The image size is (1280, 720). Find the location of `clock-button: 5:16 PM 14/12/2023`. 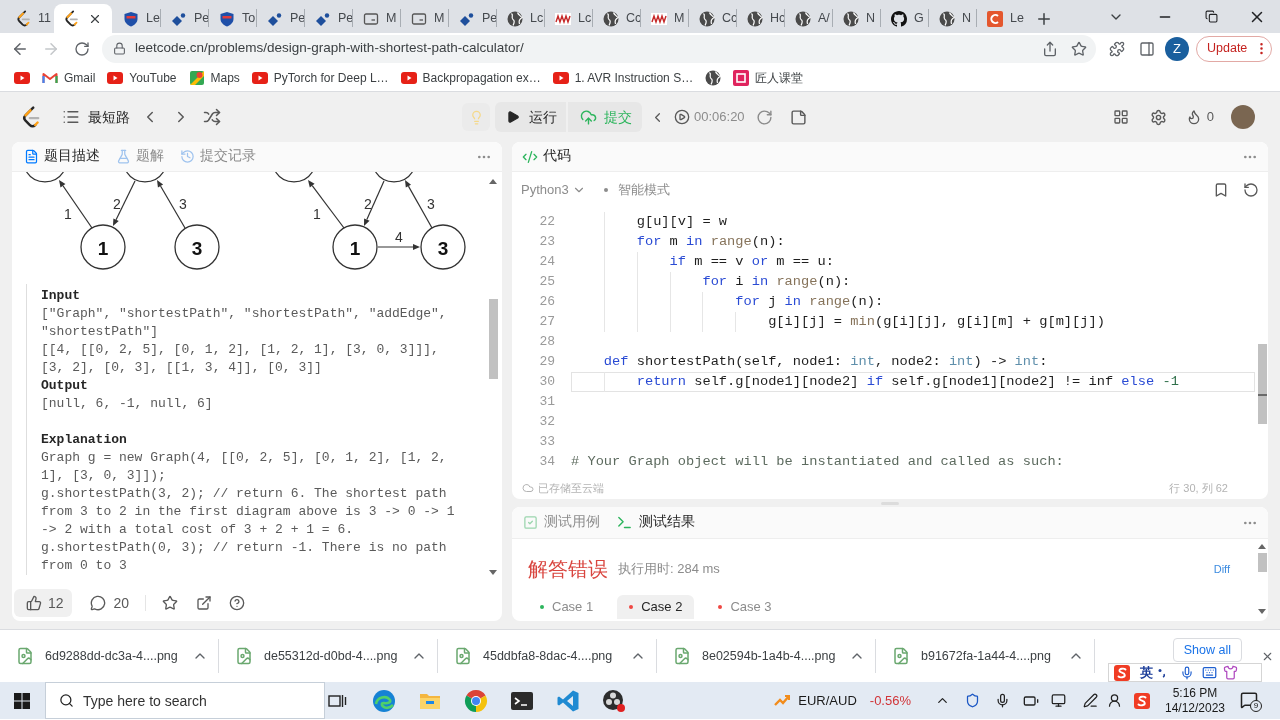

clock-button: 5:16 PM 14/12/2023 is located at coordinates (1195, 700).